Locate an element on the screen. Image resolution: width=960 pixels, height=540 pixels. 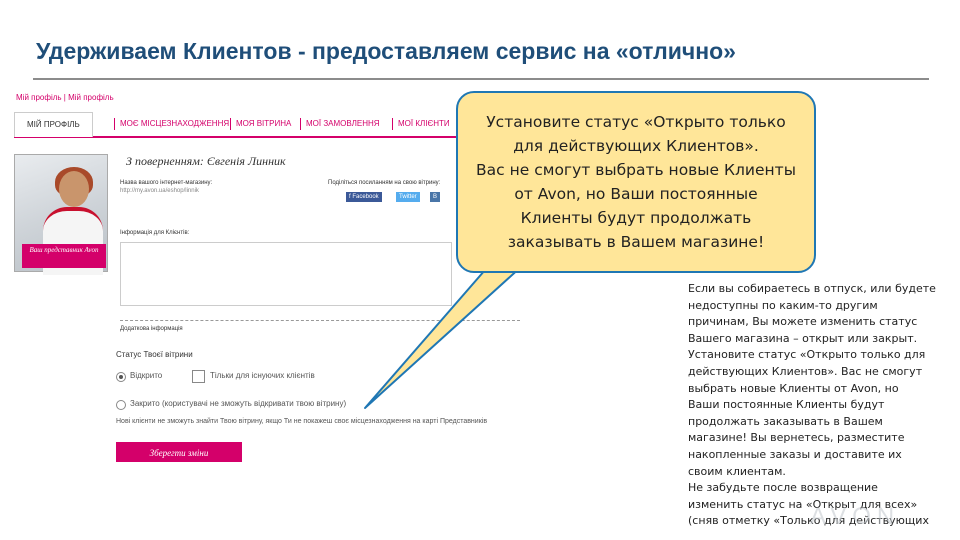
avon-watermark: AVON is located at coordinates (855, 516).